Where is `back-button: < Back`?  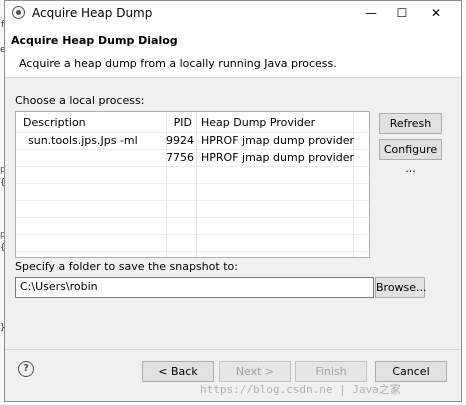 back-button: < Back is located at coordinates (178, 371).